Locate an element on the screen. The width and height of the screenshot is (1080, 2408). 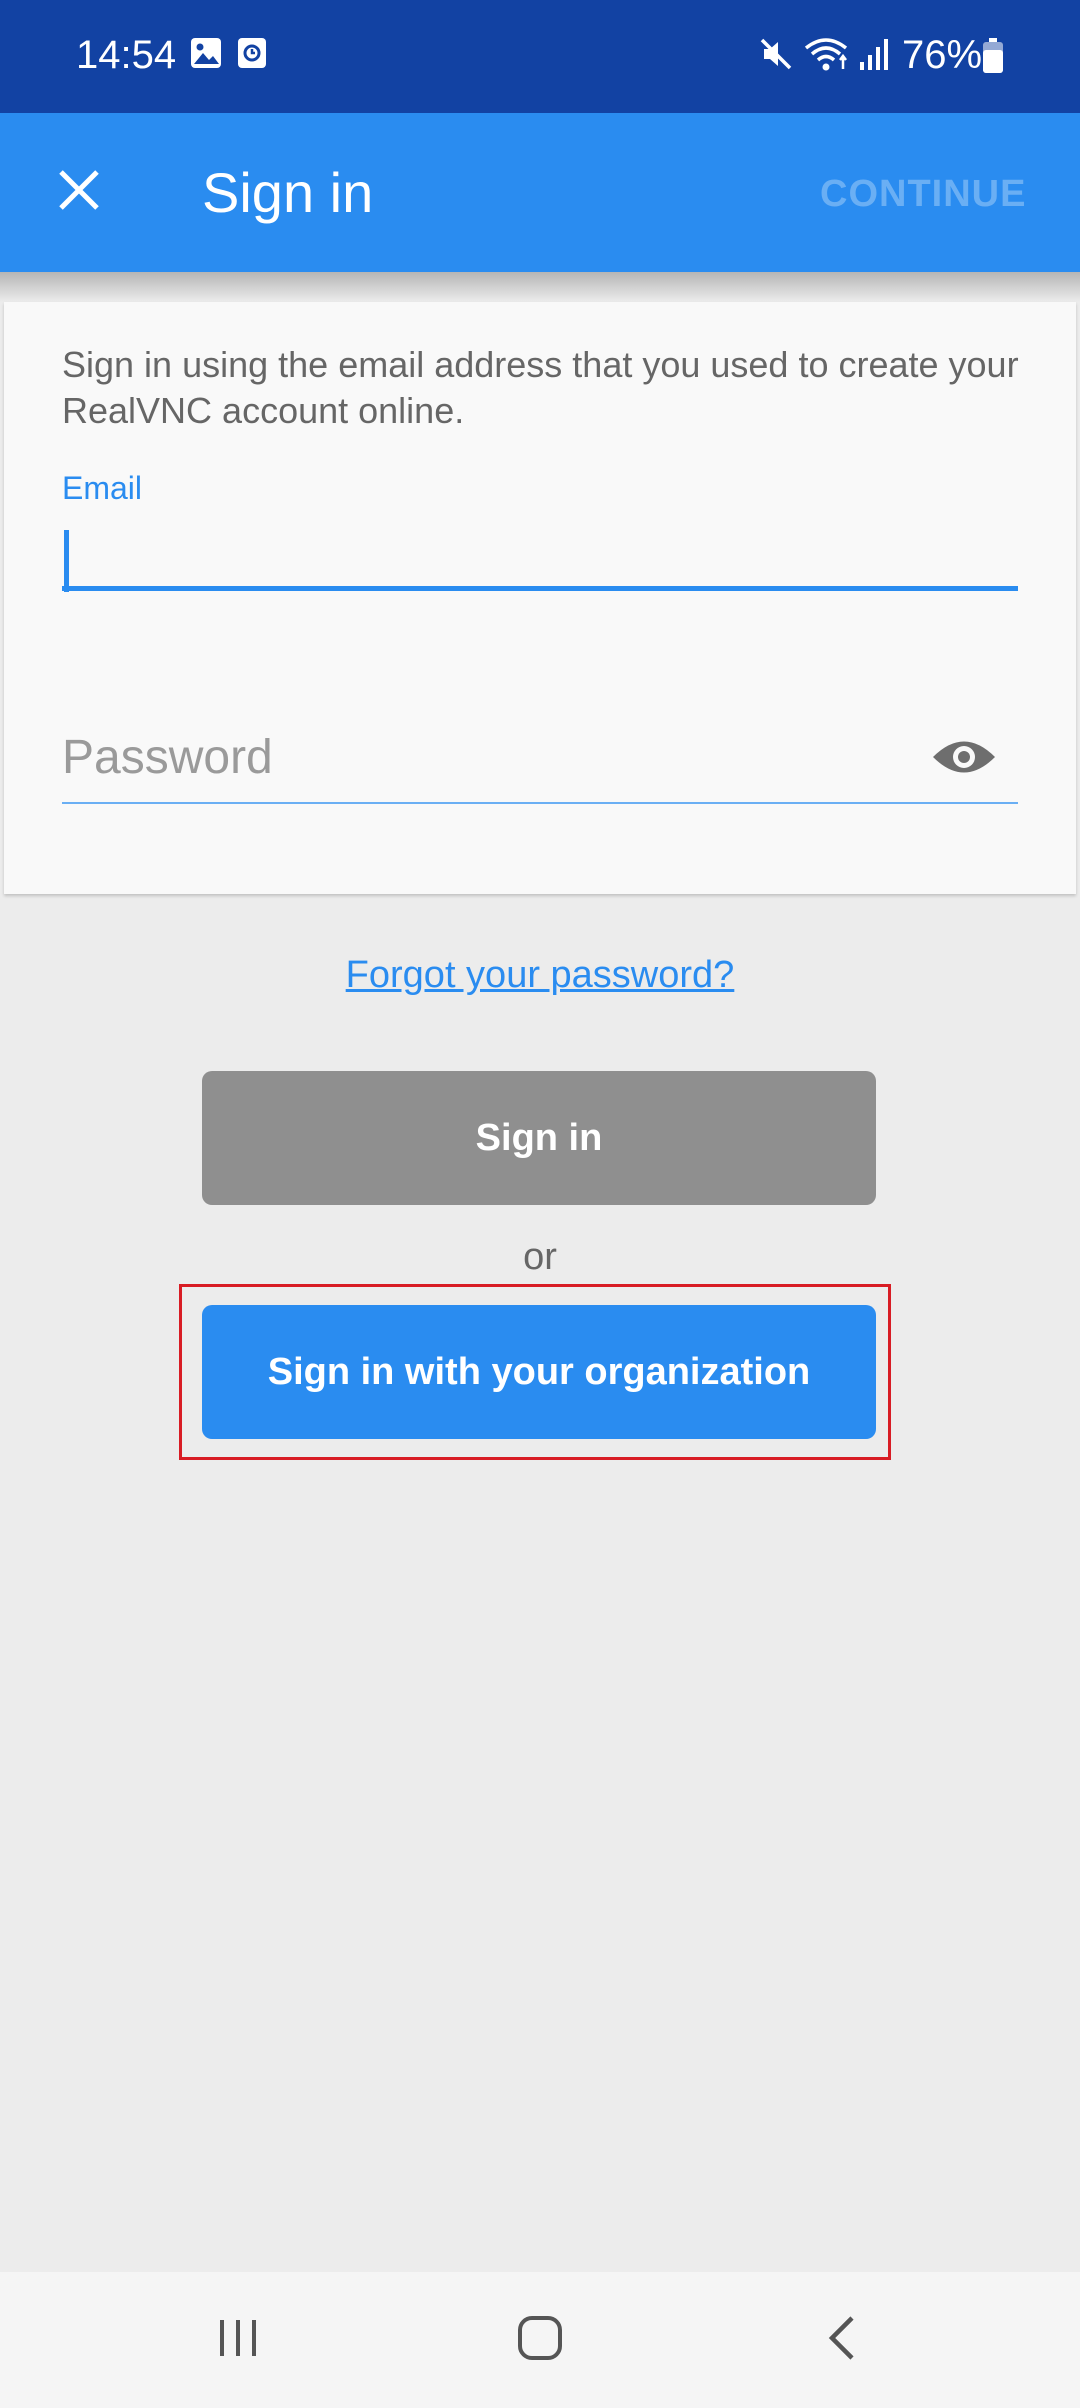
system-nav-bar is located at coordinates (540, 2340).